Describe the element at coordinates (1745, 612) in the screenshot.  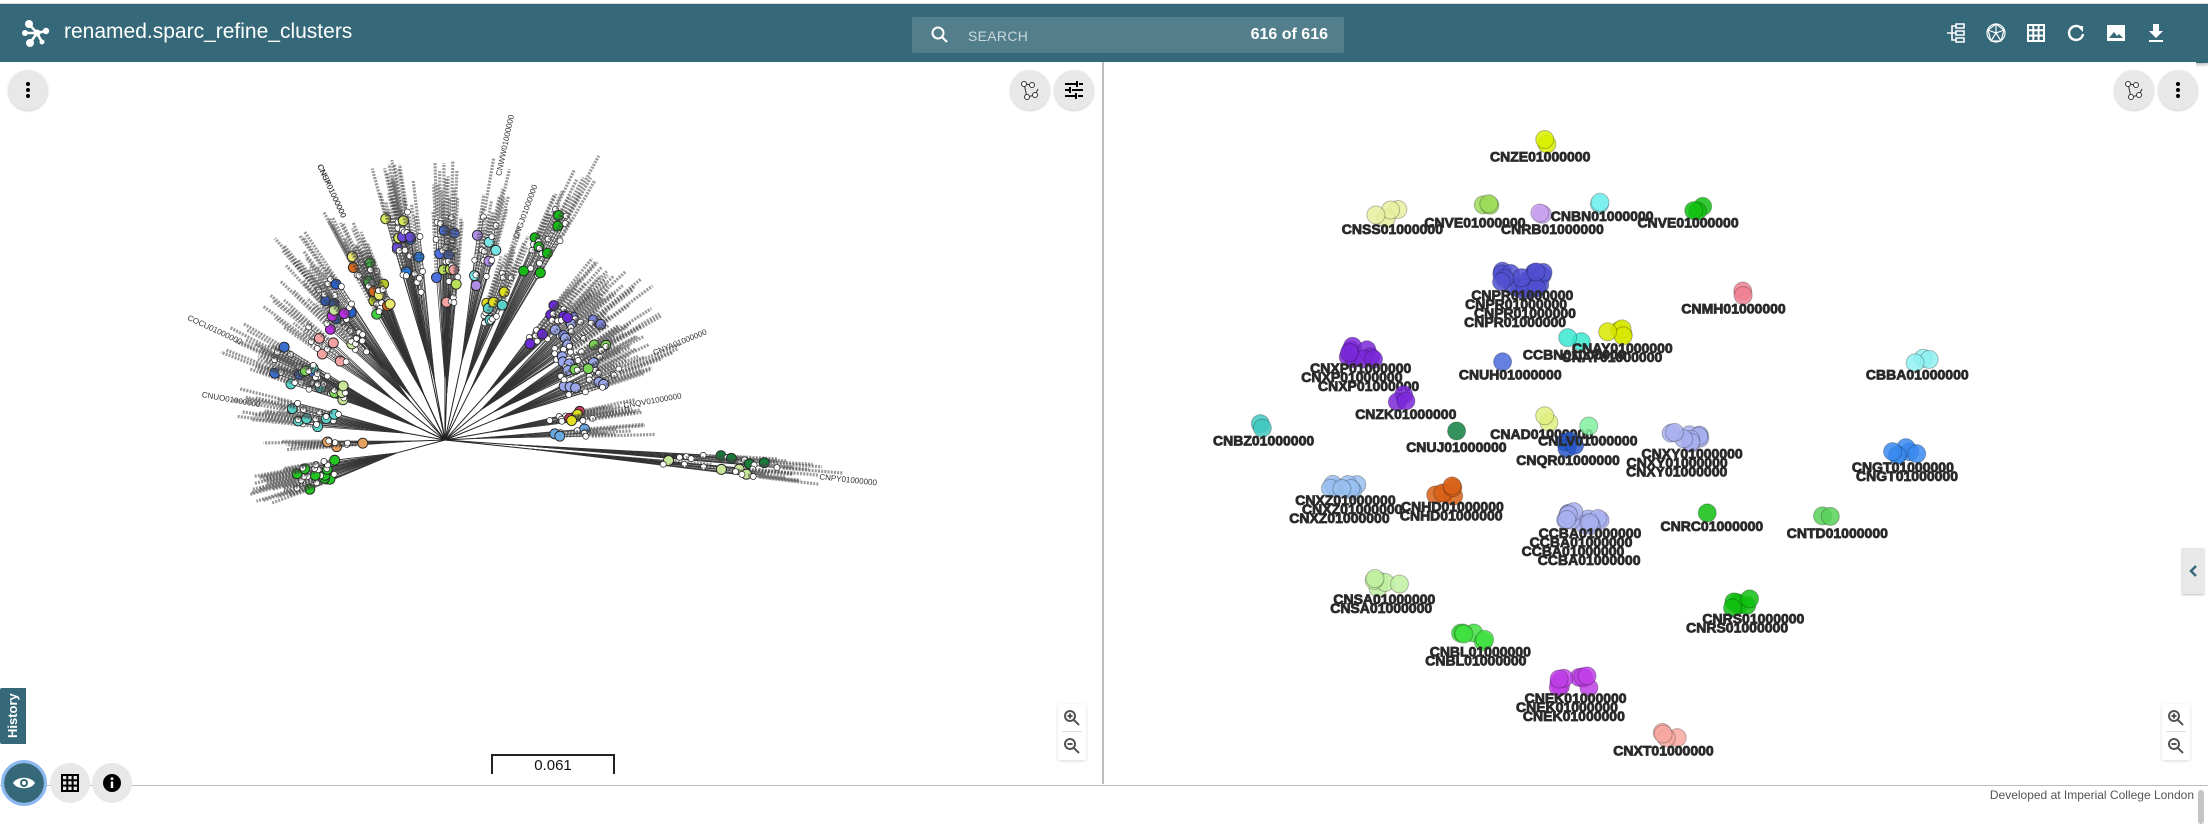
I see `network-cluster: CNRS01000000CNRS01000000` at that location.